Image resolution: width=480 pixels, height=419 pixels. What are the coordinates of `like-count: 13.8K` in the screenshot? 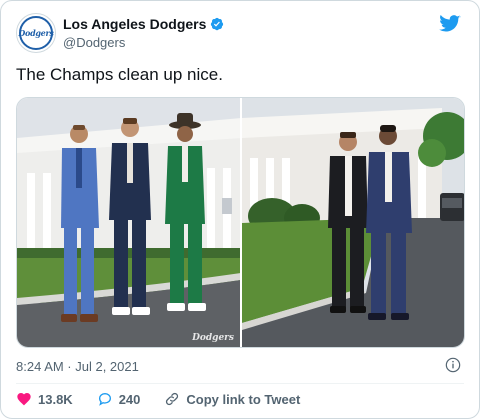 It's located at (55, 399).